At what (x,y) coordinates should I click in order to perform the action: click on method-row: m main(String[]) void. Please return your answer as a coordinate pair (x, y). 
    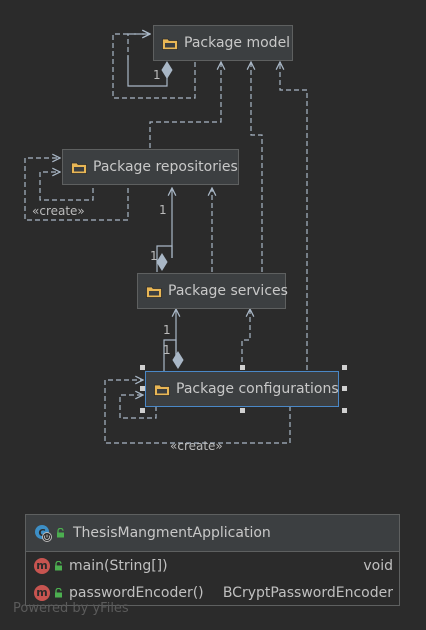
    Looking at the image, I should click on (212, 565).